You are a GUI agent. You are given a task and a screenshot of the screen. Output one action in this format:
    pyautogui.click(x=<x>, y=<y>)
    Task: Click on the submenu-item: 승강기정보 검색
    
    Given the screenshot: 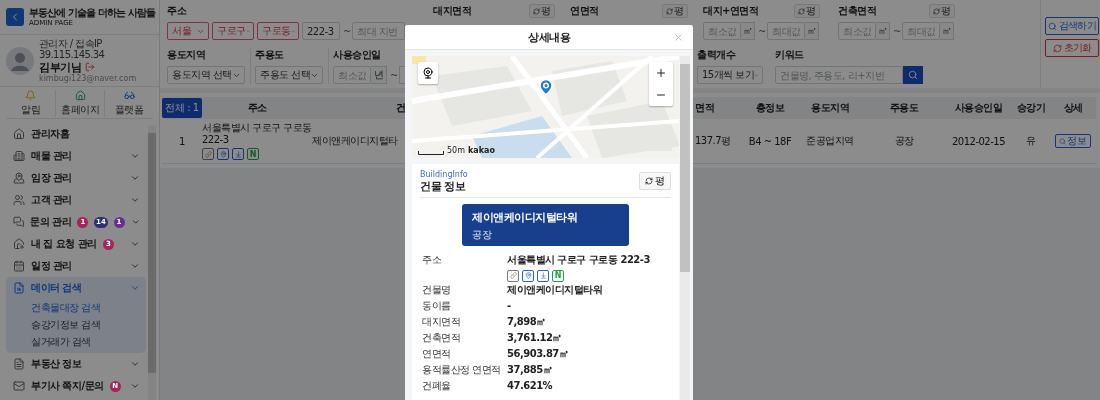 What is the action you would take?
    pyautogui.click(x=76, y=324)
    